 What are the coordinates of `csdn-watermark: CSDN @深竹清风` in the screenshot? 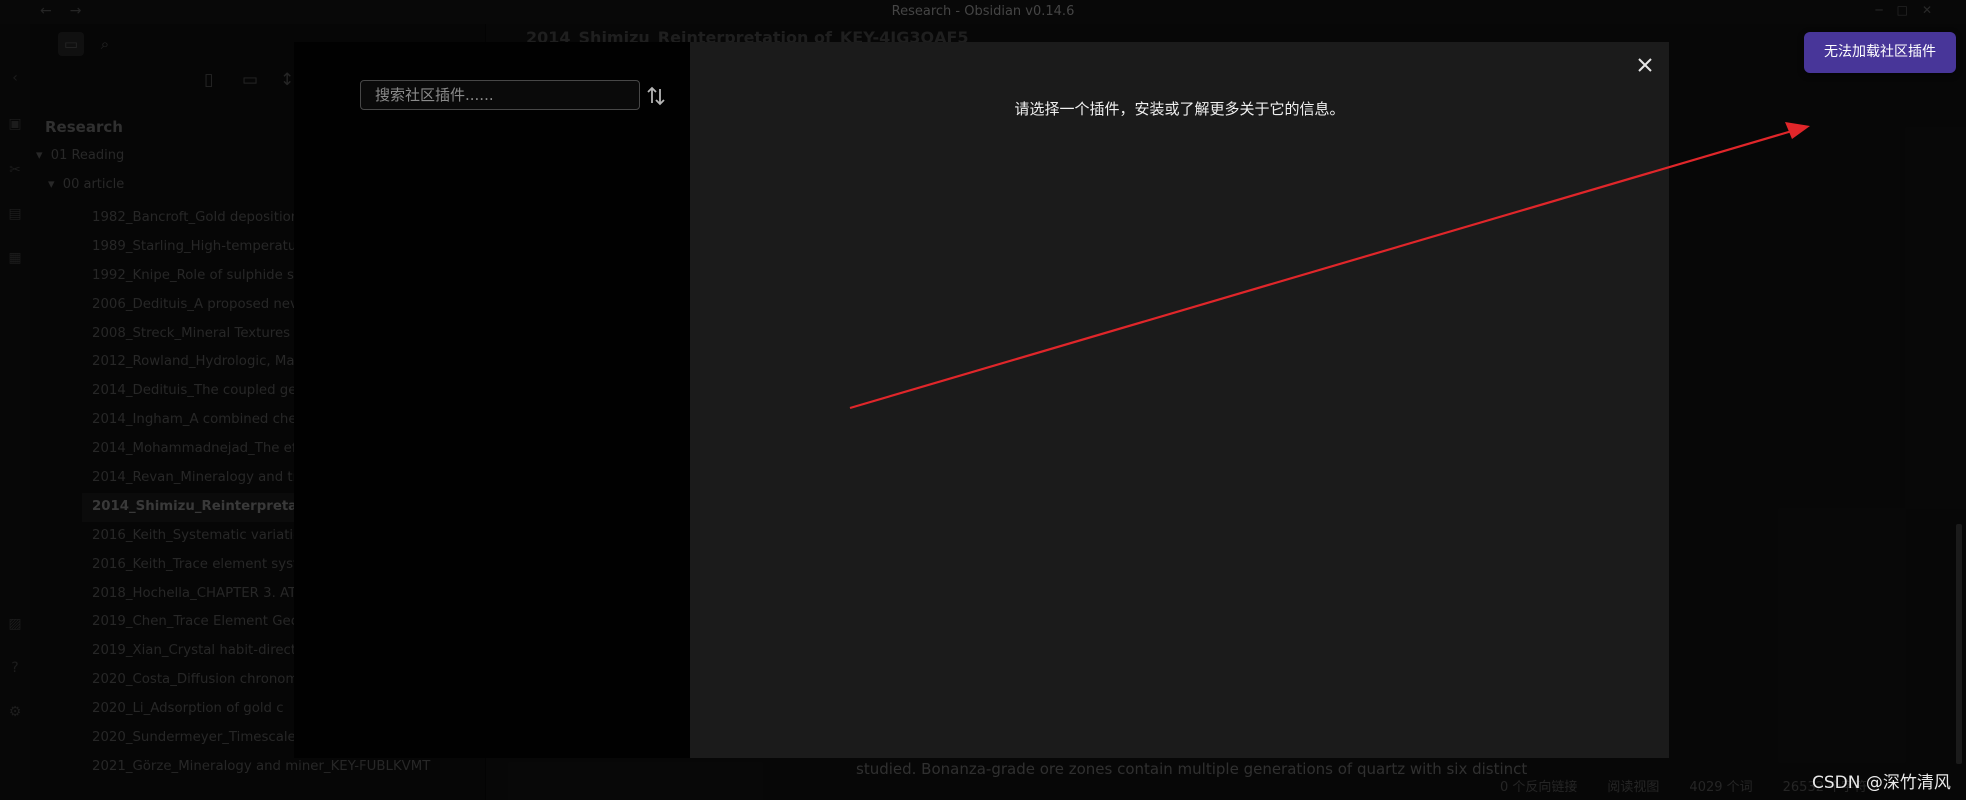 It's located at (1881, 783).